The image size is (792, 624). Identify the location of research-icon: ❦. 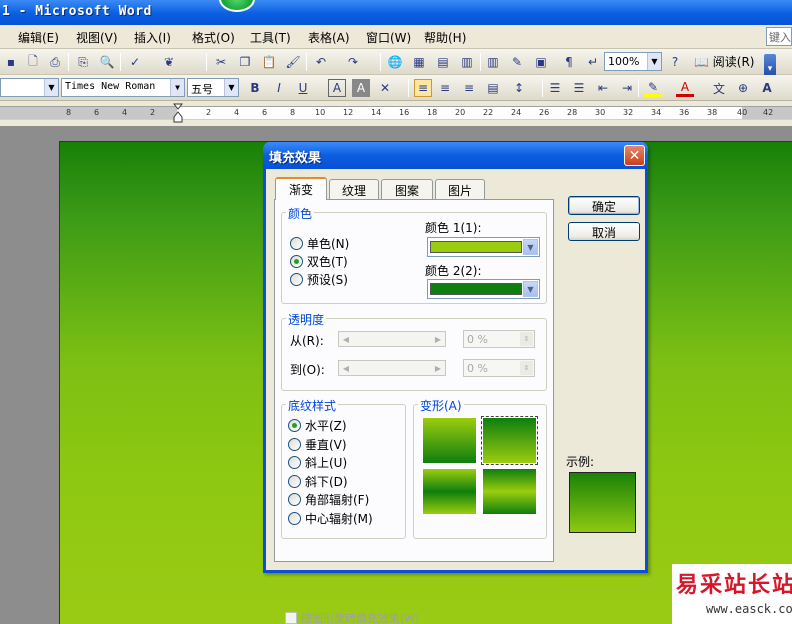
(169, 62).